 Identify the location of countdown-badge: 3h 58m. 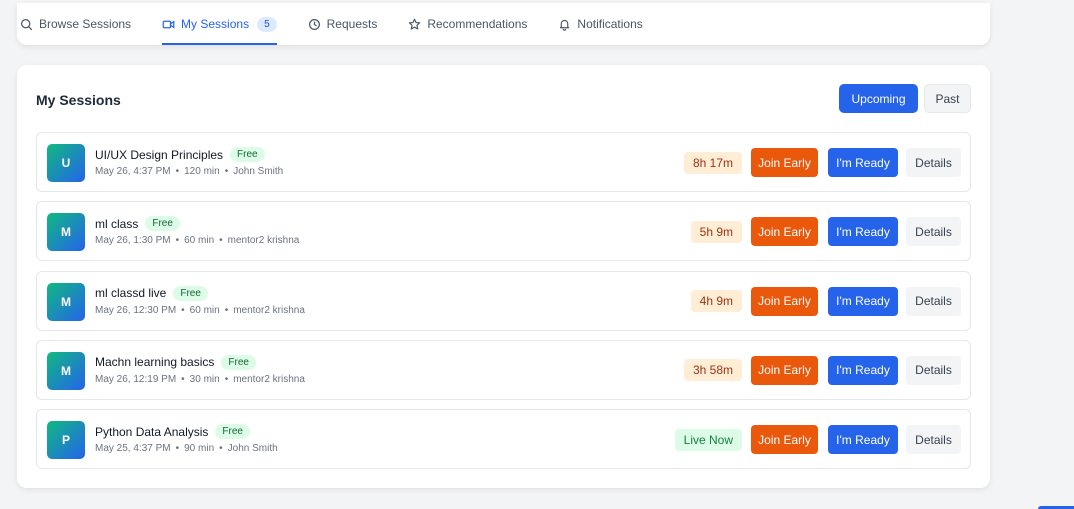
(712, 370).